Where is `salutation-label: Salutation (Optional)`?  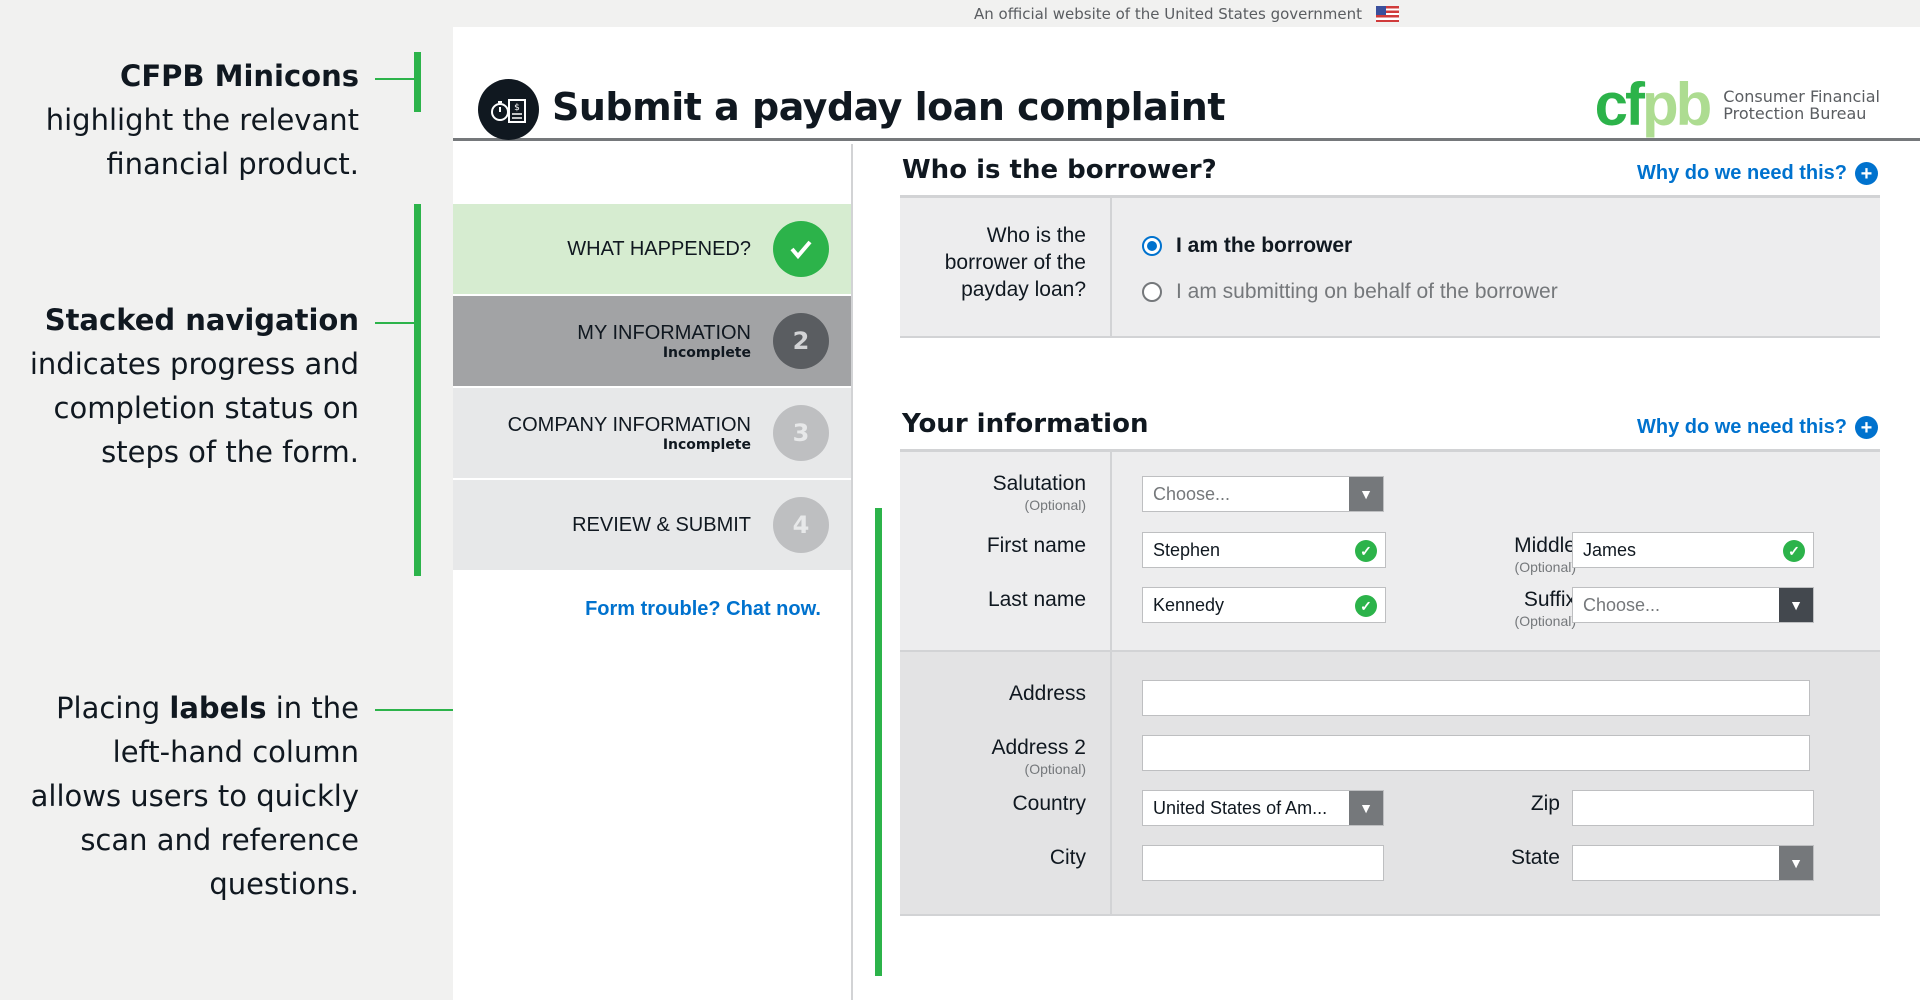 salutation-label: Salutation (Optional) is located at coordinates (1039, 492).